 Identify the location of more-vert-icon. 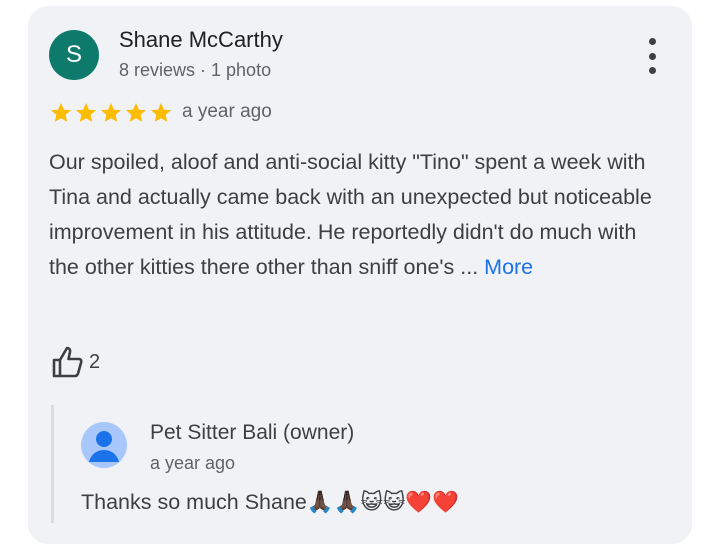
(652, 56).